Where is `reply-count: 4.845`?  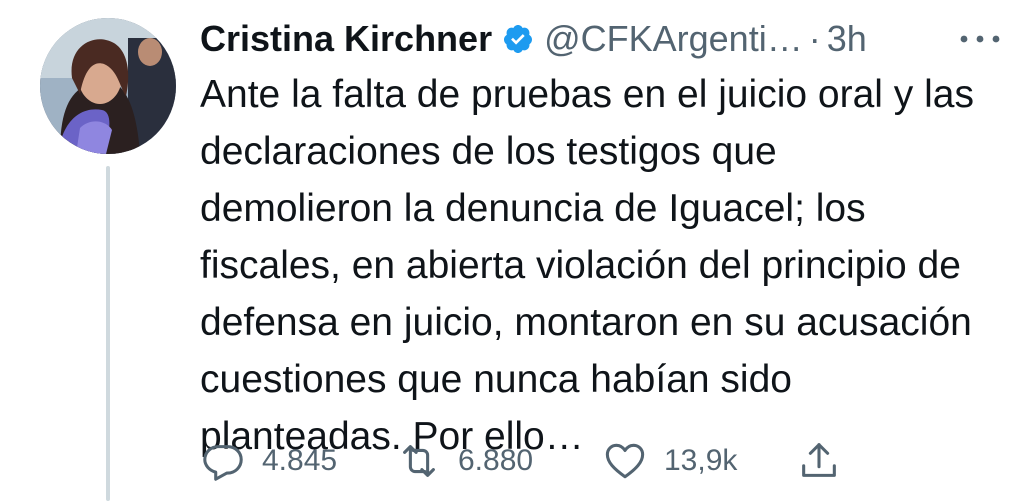 reply-count: 4.845 is located at coordinates (300, 460).